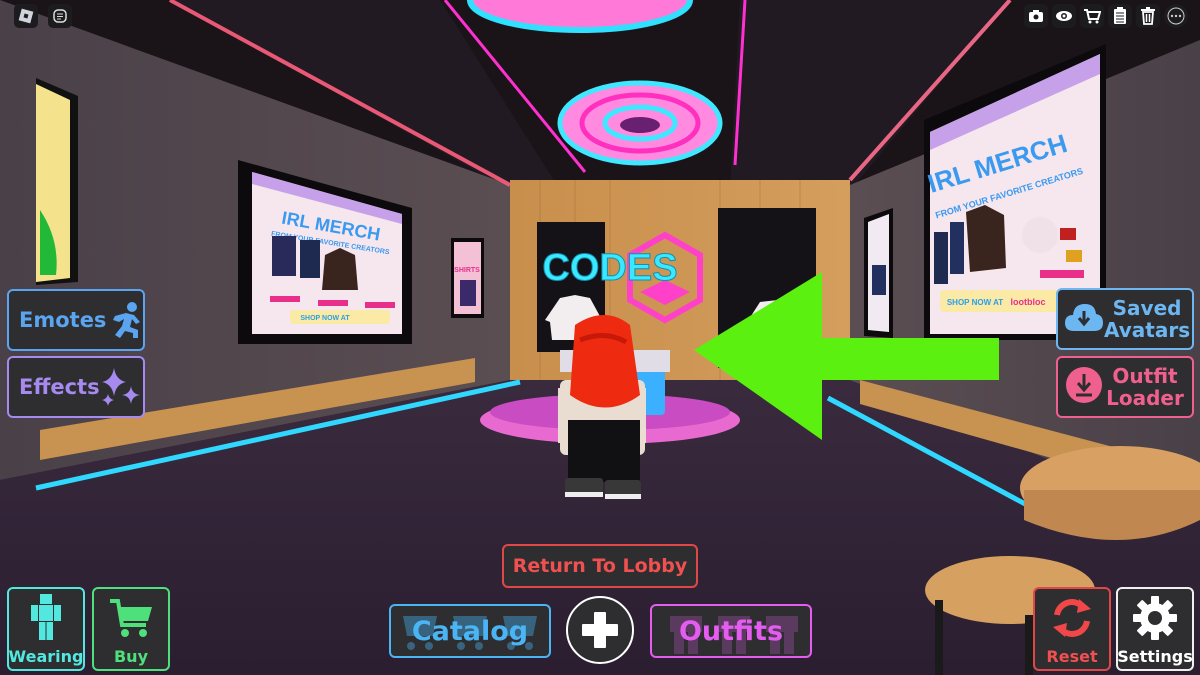 The image size is (1200, 675). Describe the element at coordinates (1147, 308) in the screenshot. I see `saved-avatars-label-1: Saved` at that location.